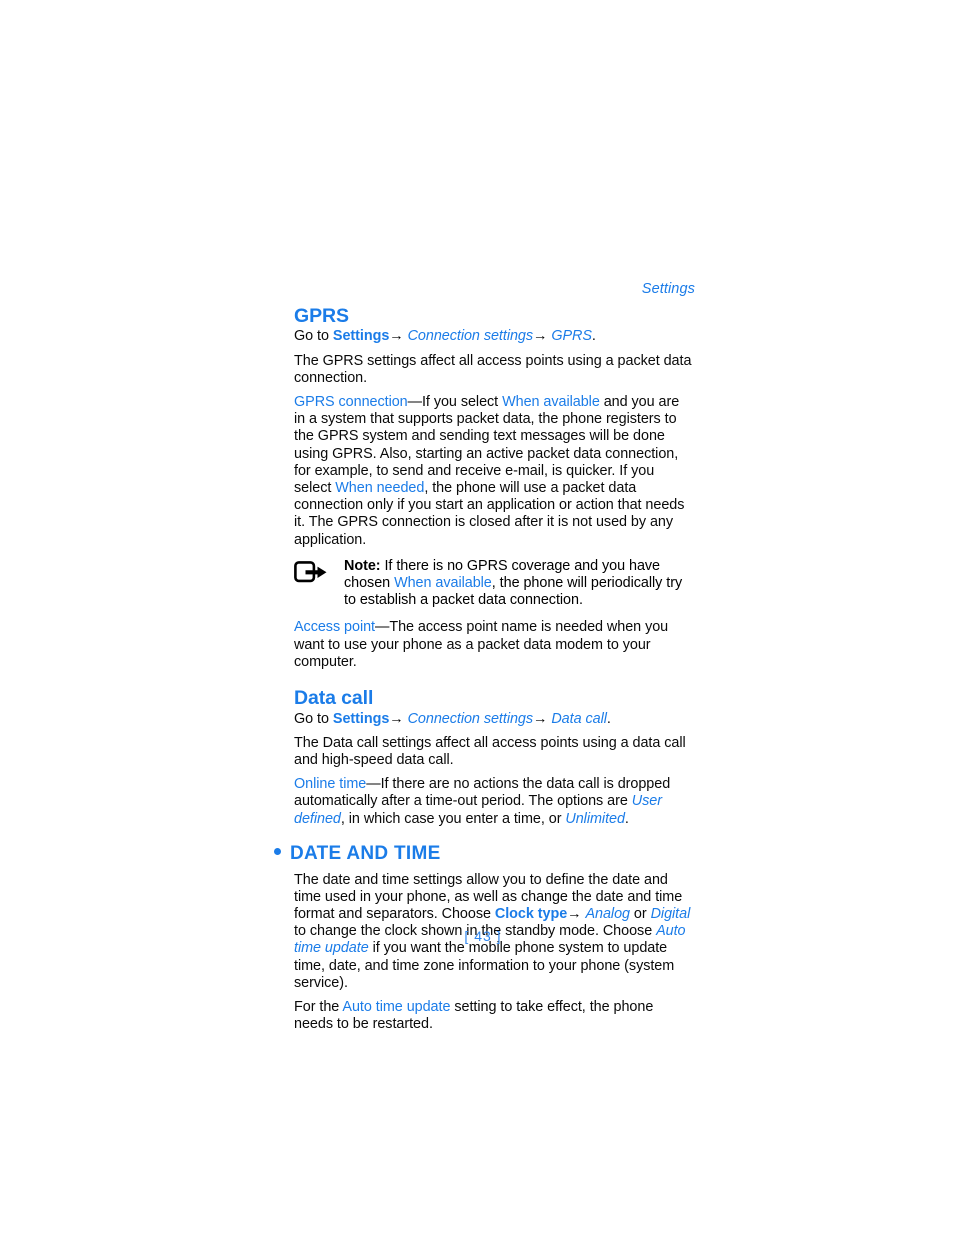 This screenshot has height=1235, width=954. Describe the element at coordinates (484, 854) in the screenshot. I see `heading-date-and-time: DATE AND TIME` at that location.